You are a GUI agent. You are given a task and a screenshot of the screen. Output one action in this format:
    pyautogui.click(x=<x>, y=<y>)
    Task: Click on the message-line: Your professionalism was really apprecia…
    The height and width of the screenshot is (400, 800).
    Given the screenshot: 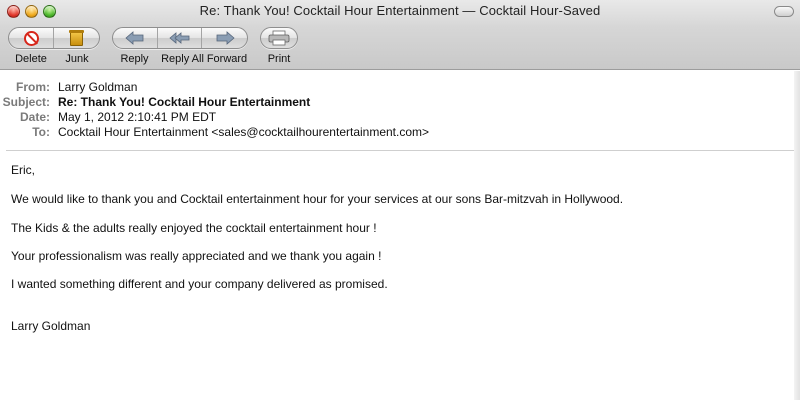 What is the action you would take?
    pyautogui.click(x=196, y=256)
    